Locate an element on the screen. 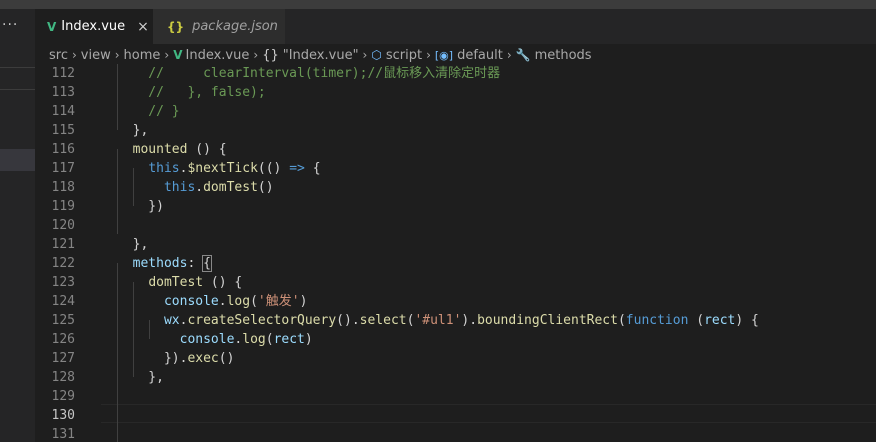 The image size is (876, 442). code-line: 122 methods: { is located at coordinates (455, 263).